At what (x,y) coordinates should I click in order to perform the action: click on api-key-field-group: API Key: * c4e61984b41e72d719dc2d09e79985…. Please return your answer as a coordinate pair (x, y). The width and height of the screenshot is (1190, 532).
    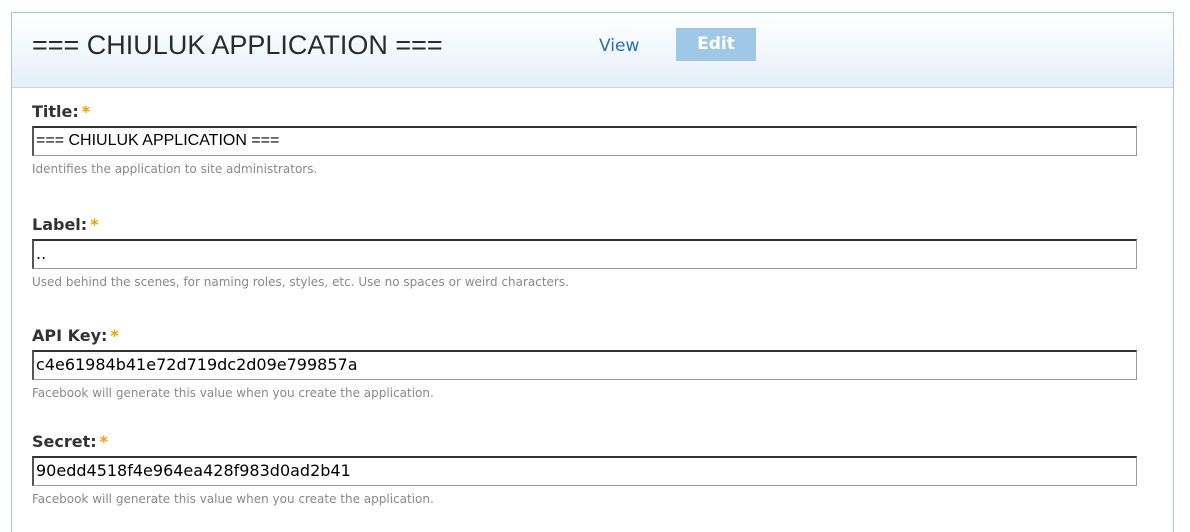
    Looking at the image, I should click on (584, 363).